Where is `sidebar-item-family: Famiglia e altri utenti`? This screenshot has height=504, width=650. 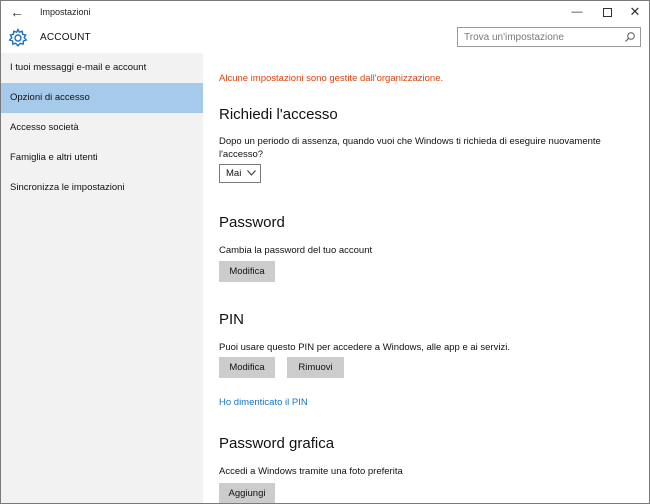 sidebar-item-family: Famiglia e altri utenti is located at coordinates (102, 158).